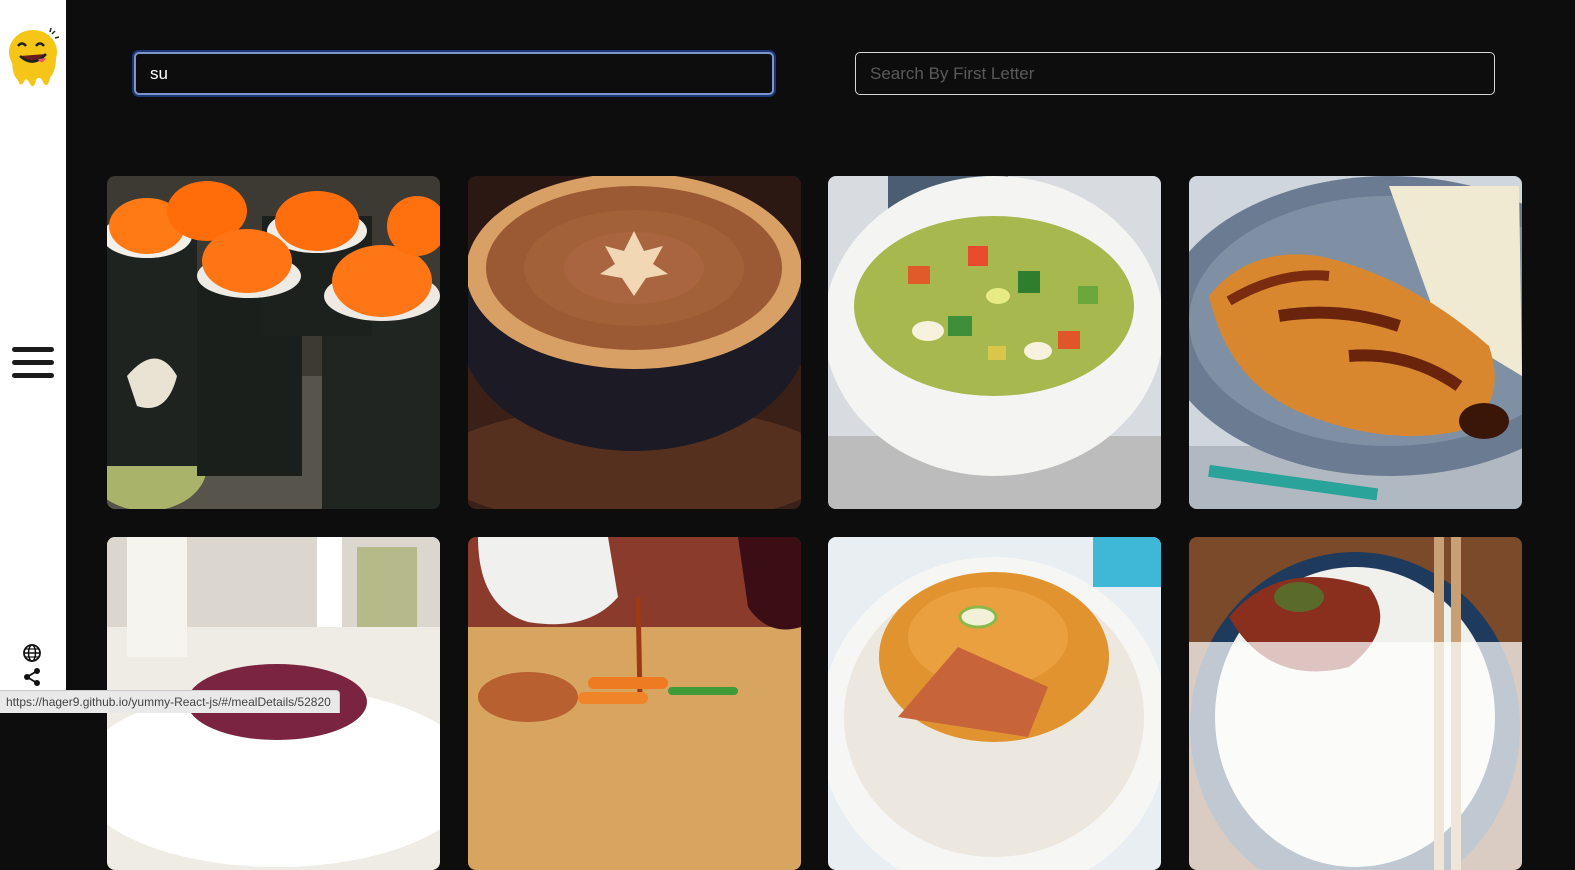 Image resolution: width=1575 pixels, height=870 pixels. I want to click on share-icon, so click(32, 677).